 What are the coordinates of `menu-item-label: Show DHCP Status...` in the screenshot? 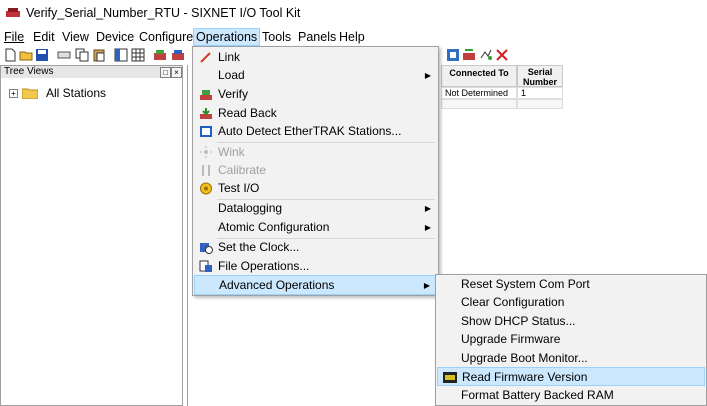 It's located at (518, 321).